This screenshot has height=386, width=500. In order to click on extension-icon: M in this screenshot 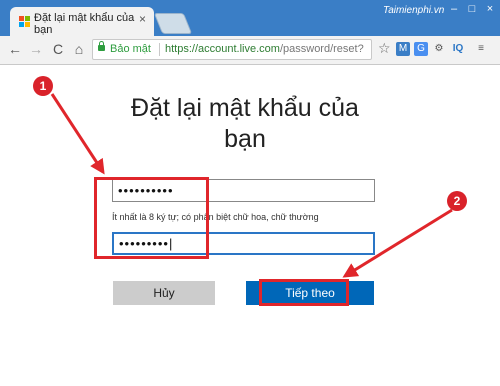, I will do `click(403, 49)`.